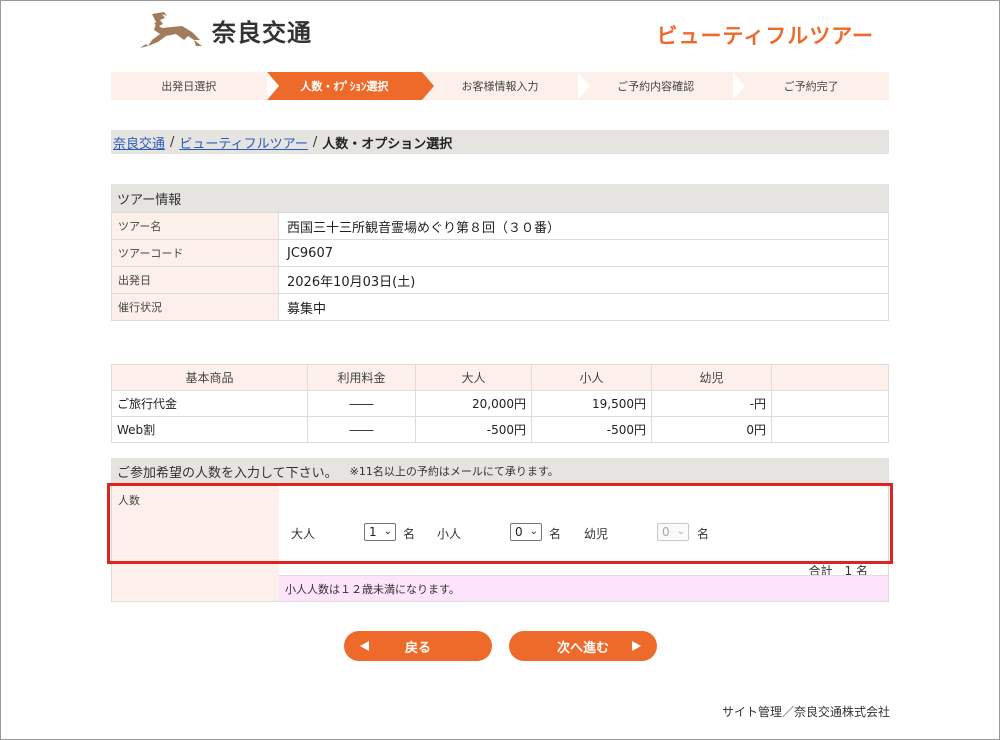  What do you see at coordinates (409, 534) in the screenshot?
I see `adult-unit: 名` at bounding box center [409, 534].